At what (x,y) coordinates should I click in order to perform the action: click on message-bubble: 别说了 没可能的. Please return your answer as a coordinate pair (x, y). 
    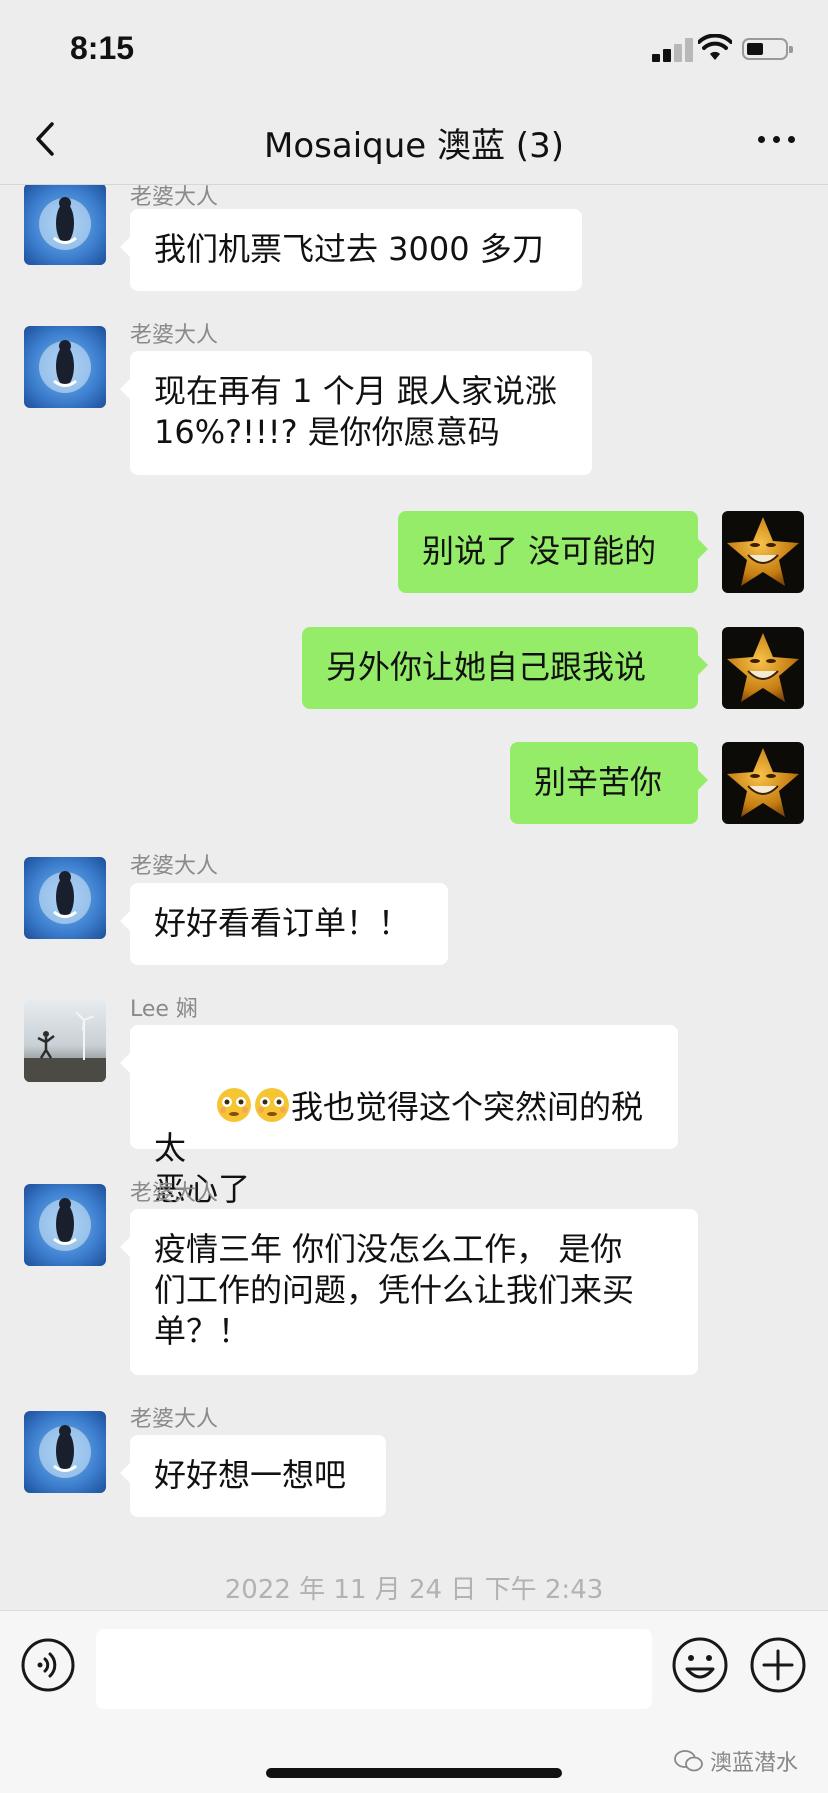
    Looking at the image, I should click on (553, 552).